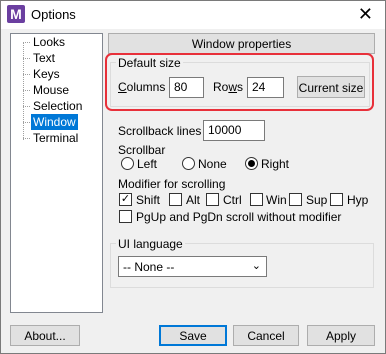 This screenshot has height=354, width=386. What do you see at coordinates (357, 200) in the screenshot?
I see `hyp-label: Hyp` at bounding box center [357, 200].